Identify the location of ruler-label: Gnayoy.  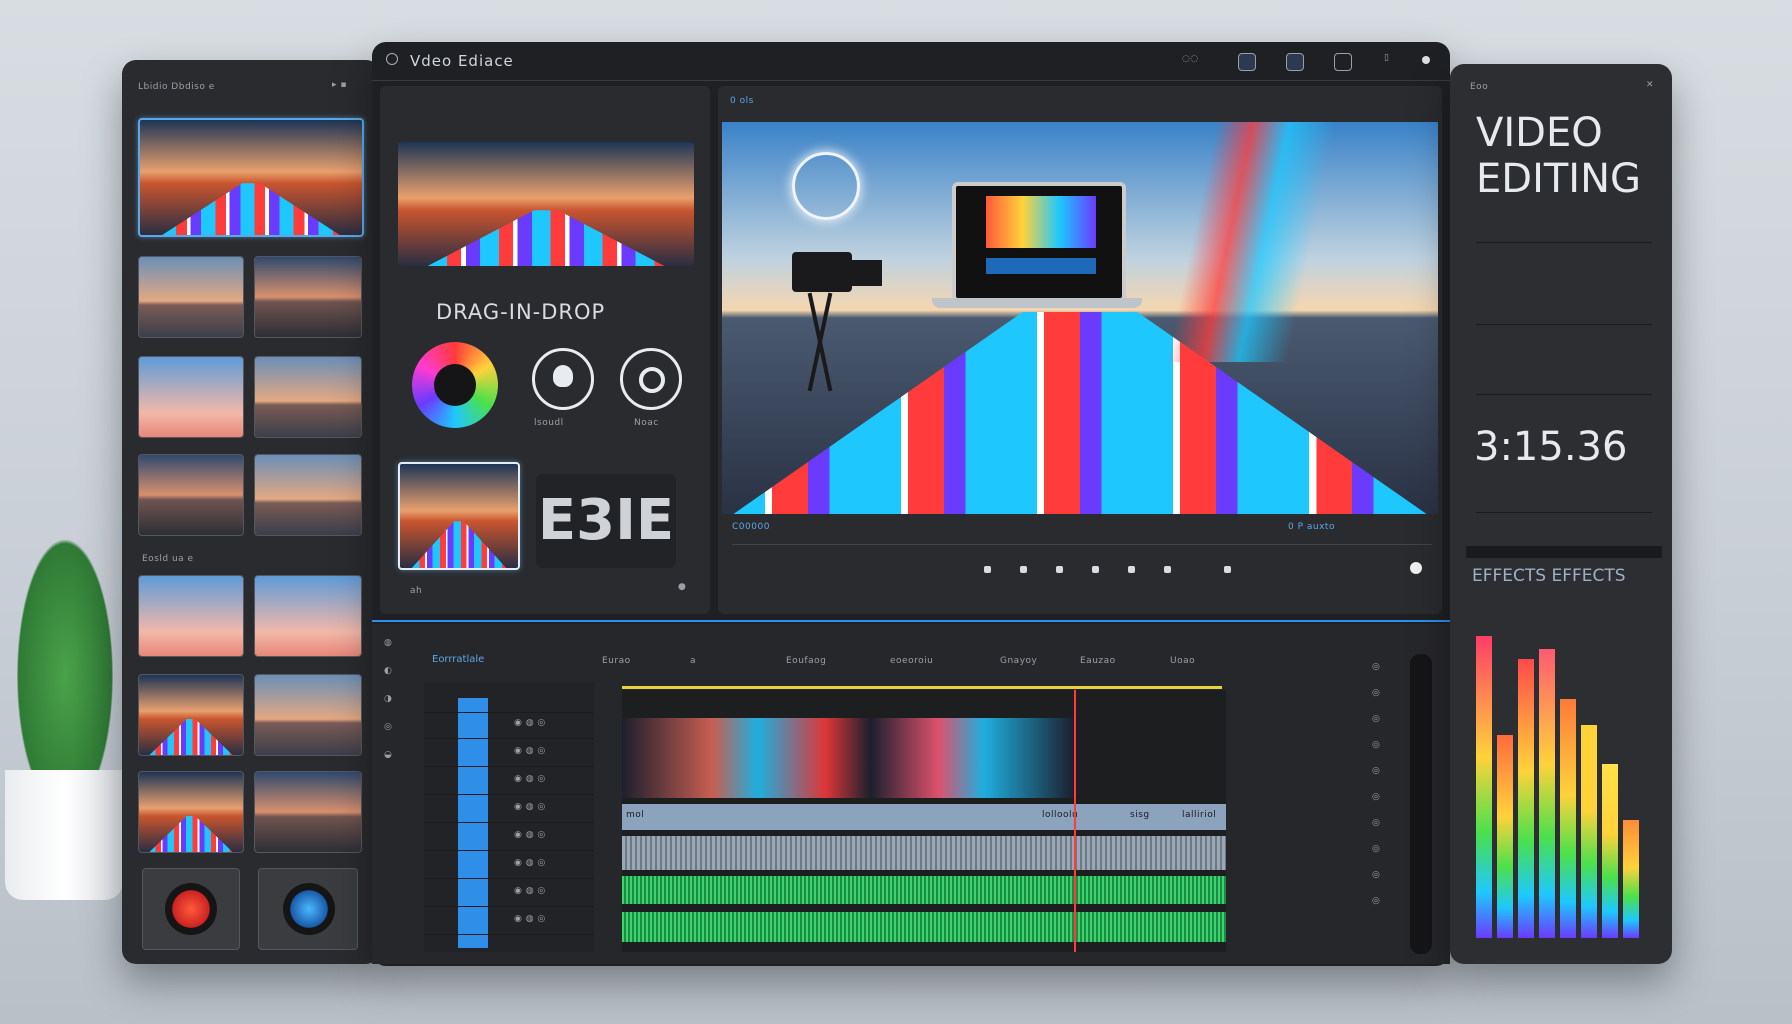
(1019, 661).